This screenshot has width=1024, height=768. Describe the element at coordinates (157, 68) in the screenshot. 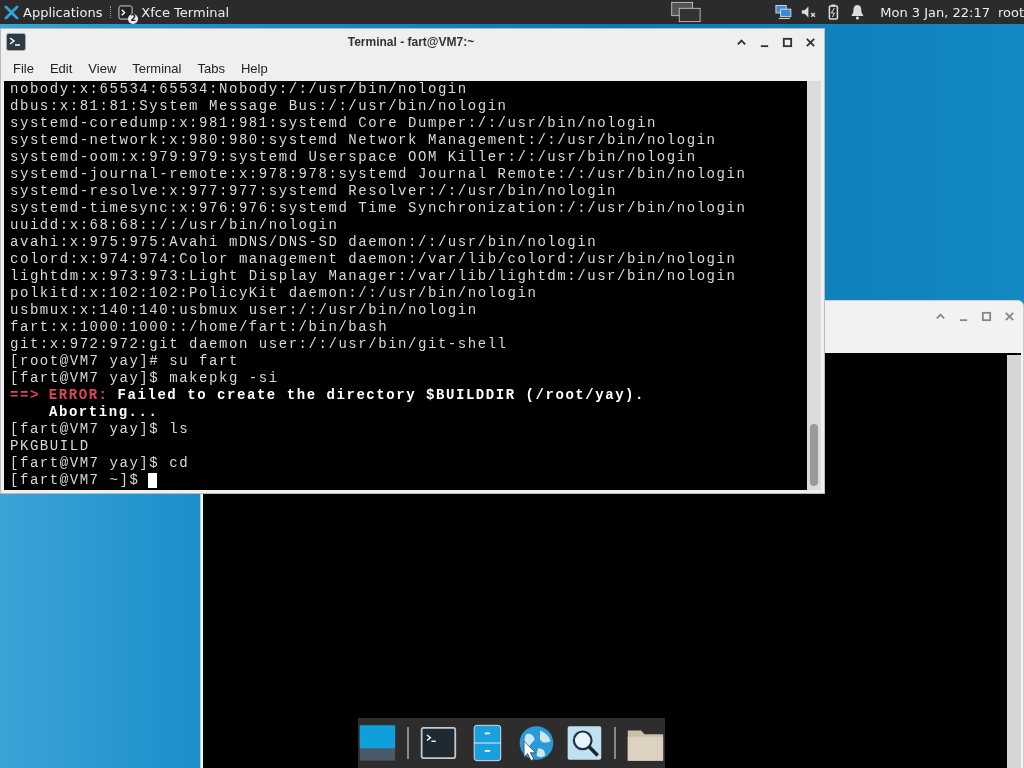

I see `menu-item: Terminal` at that location.